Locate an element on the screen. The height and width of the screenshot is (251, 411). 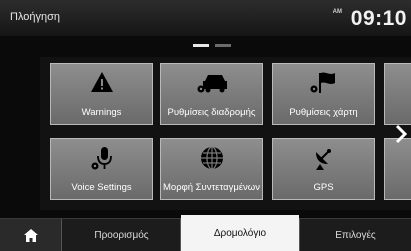
tile-label: GPS is located at coordinates (323, 187).